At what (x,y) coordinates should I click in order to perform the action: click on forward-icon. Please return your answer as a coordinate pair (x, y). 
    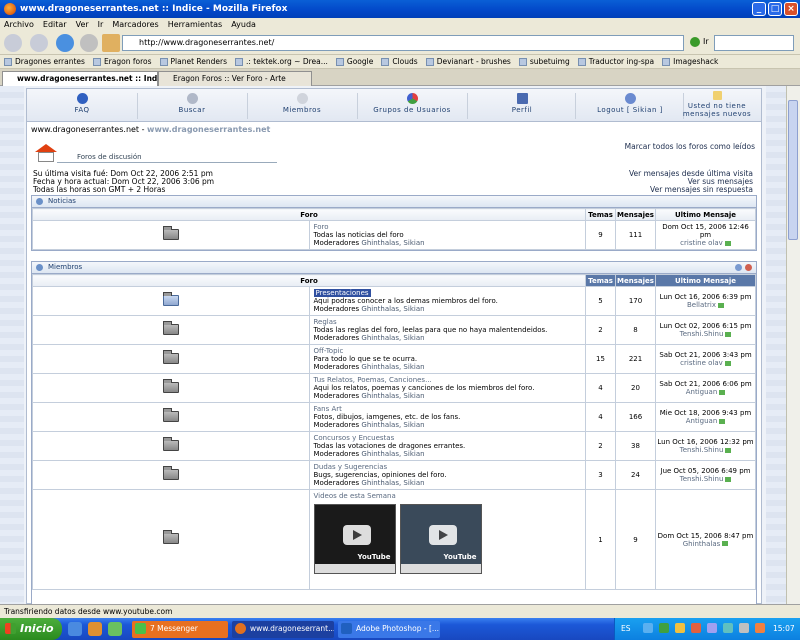
    Looking at the image, I should click on (39, 43).